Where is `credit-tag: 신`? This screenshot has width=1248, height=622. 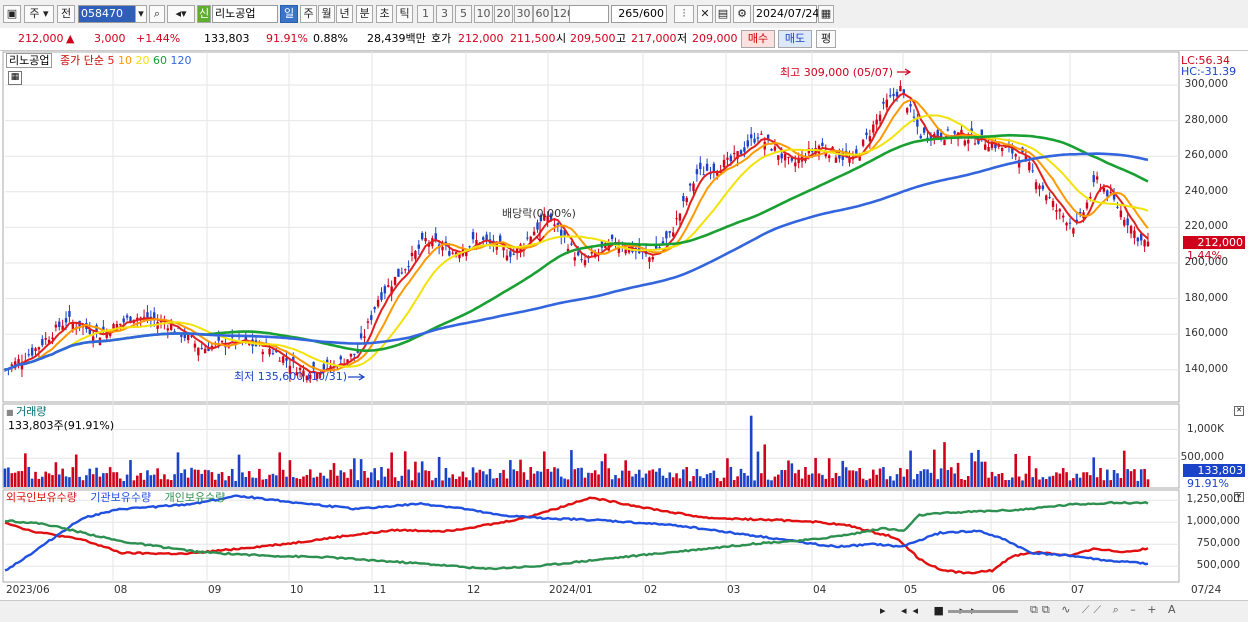
credit-tag: 신 is located at coordinates (204, 14).